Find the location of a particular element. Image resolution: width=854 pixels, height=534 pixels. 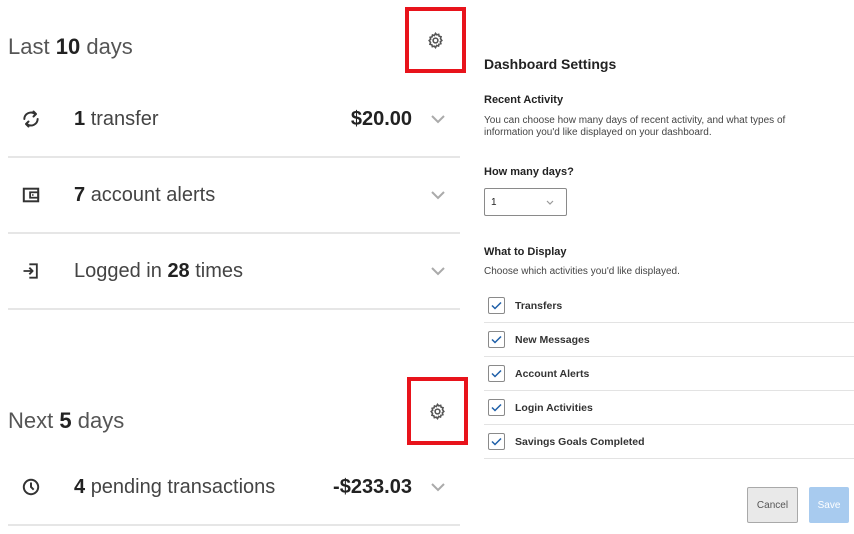

transfer-text: 1 transfer is located at coordinates (116, 119).